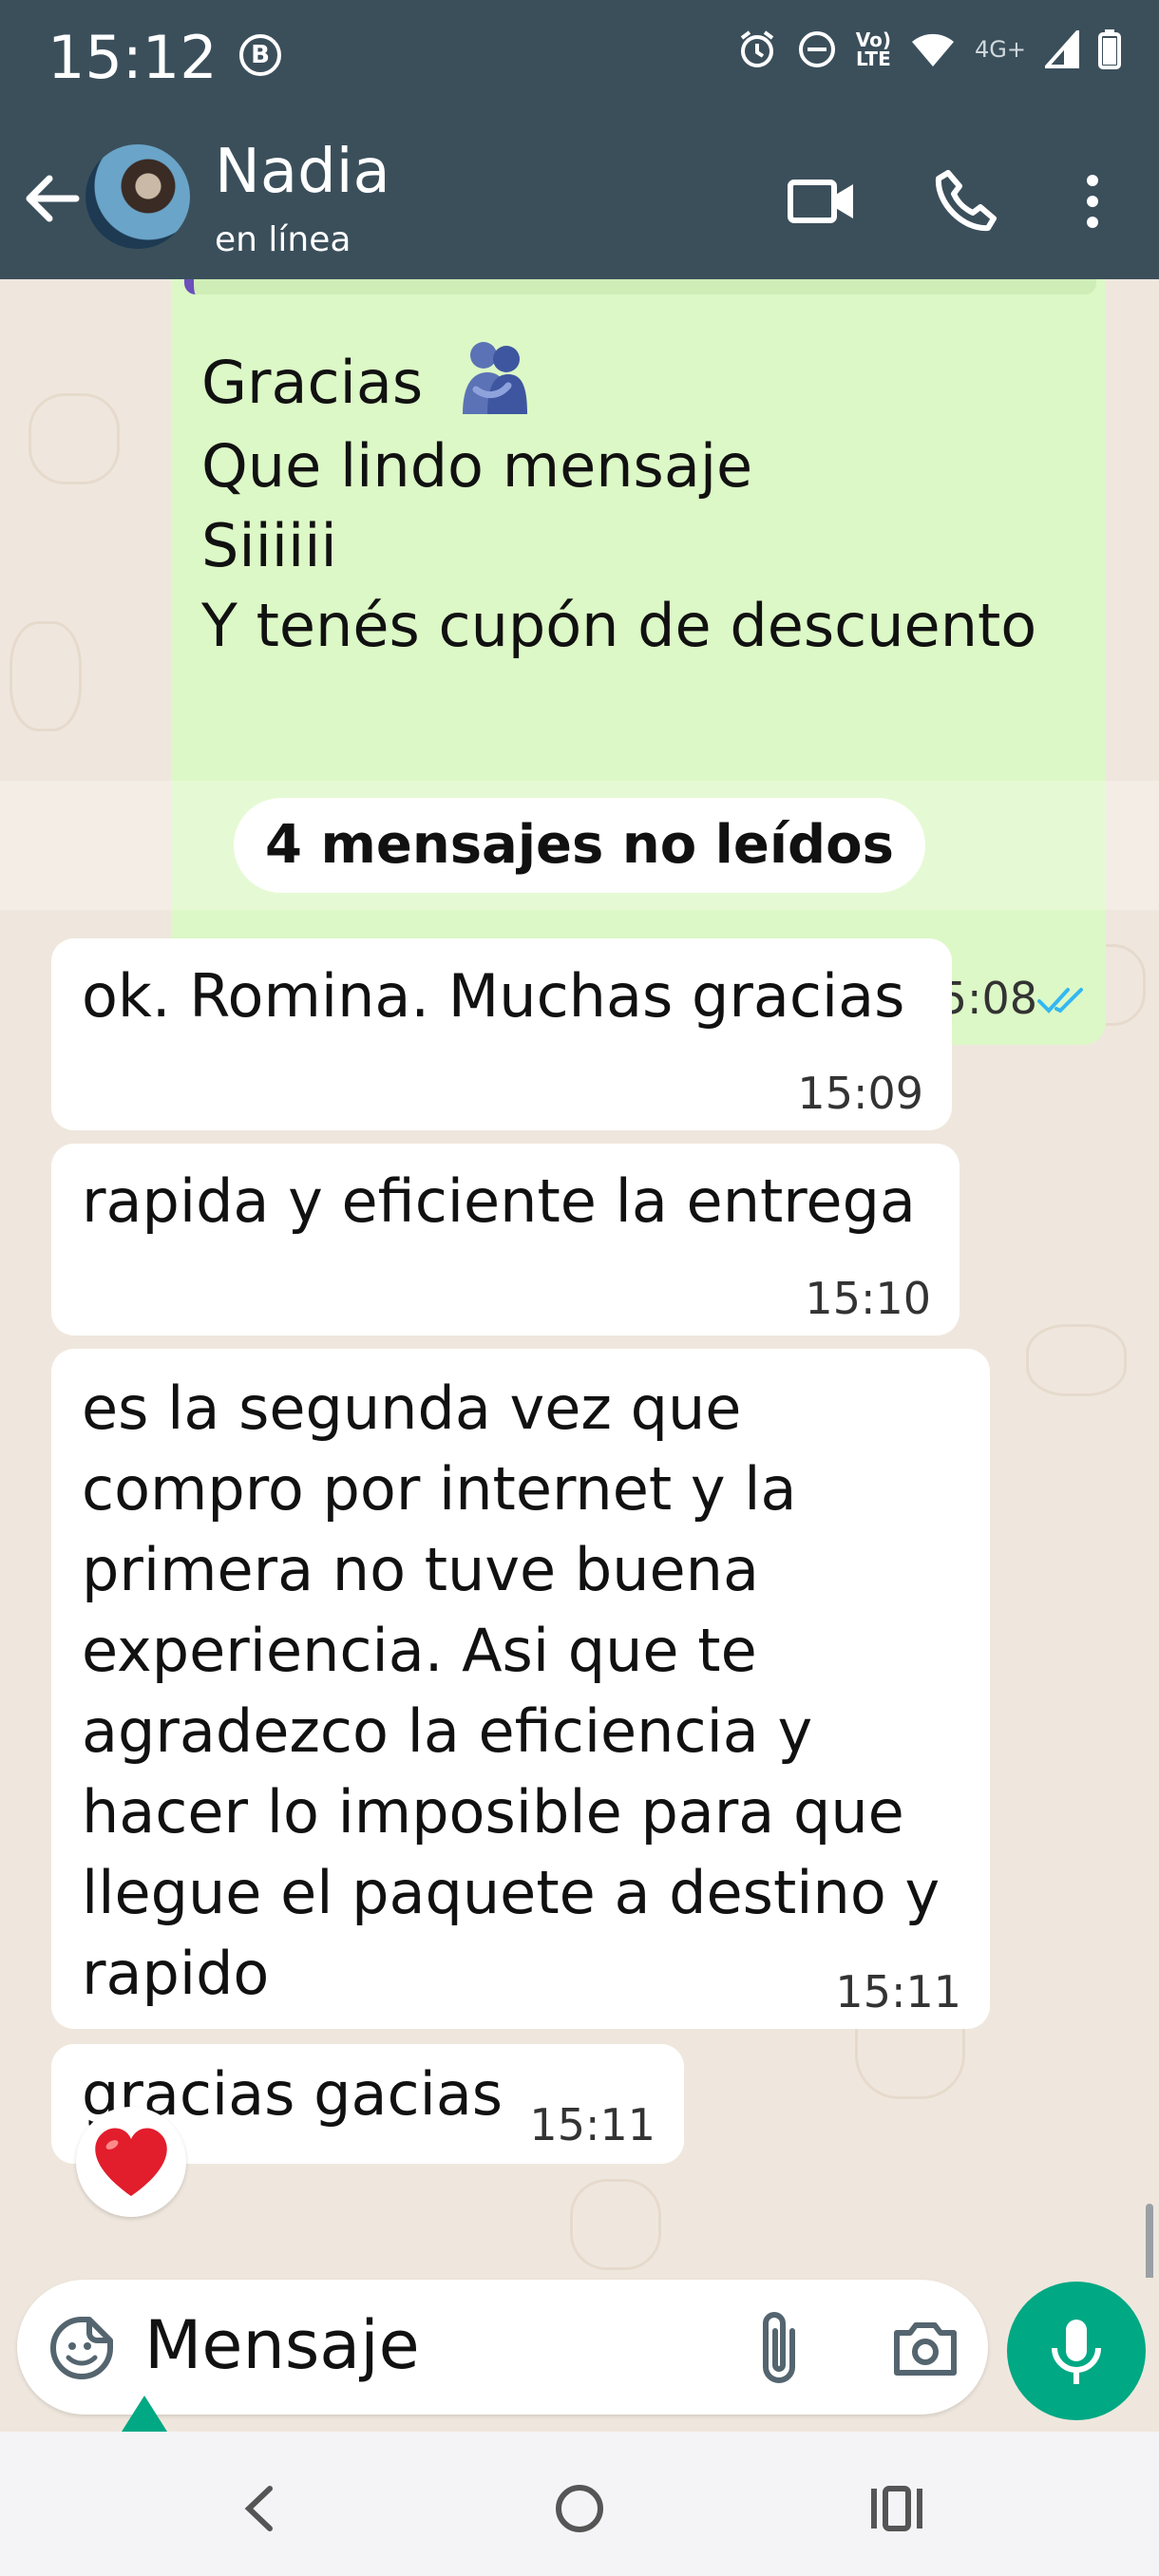  I want to click on message-line: agradezco la eficiencia y, so click(447, 1731).